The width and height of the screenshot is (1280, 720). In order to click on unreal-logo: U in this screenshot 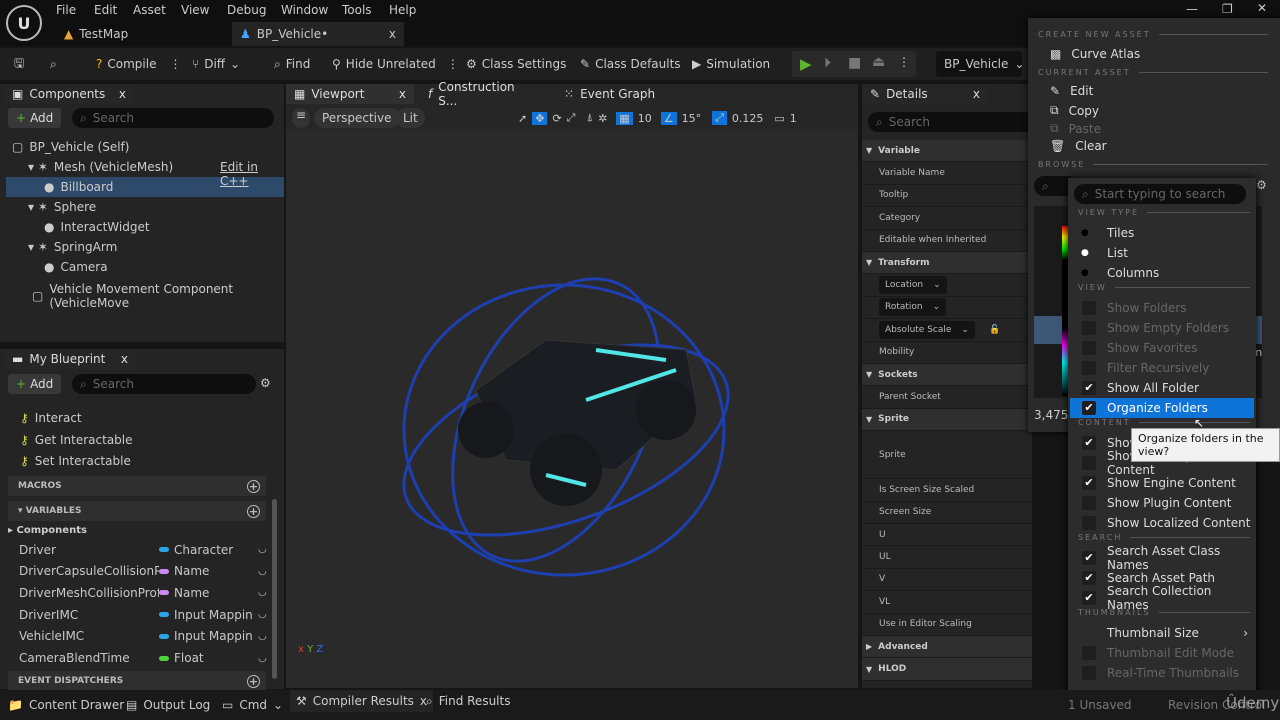, I will do `click(24, 23)`.